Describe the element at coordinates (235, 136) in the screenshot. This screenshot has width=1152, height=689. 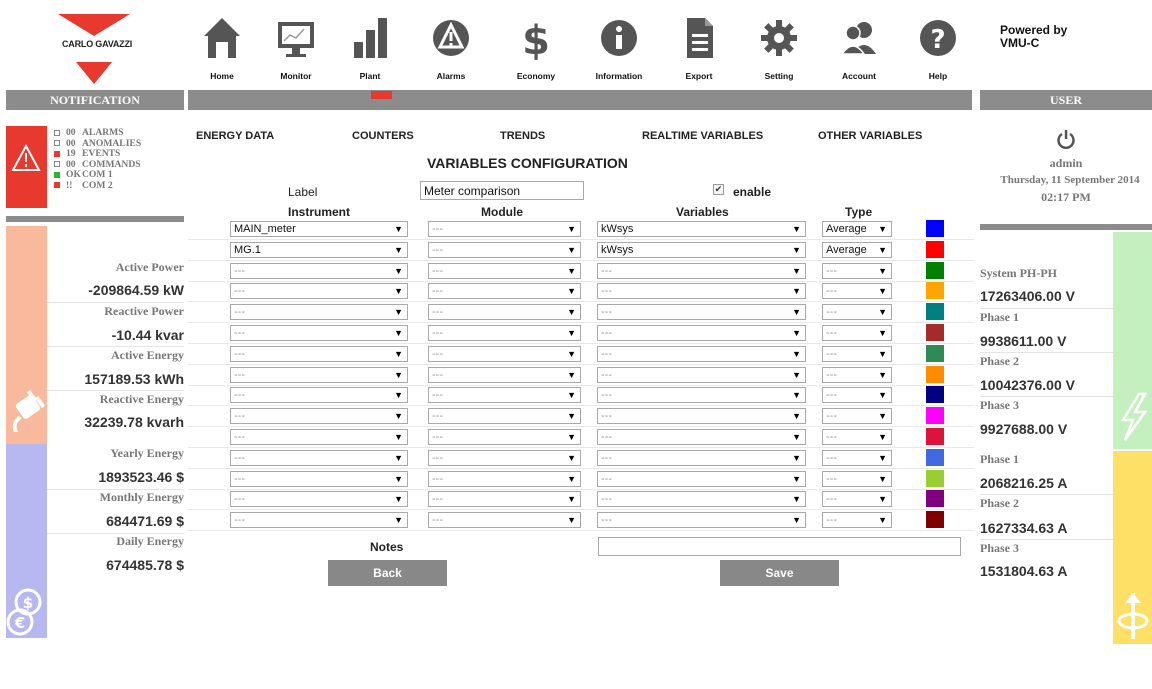
I see `tab-energy-data: ENERGY DATA` at that location.